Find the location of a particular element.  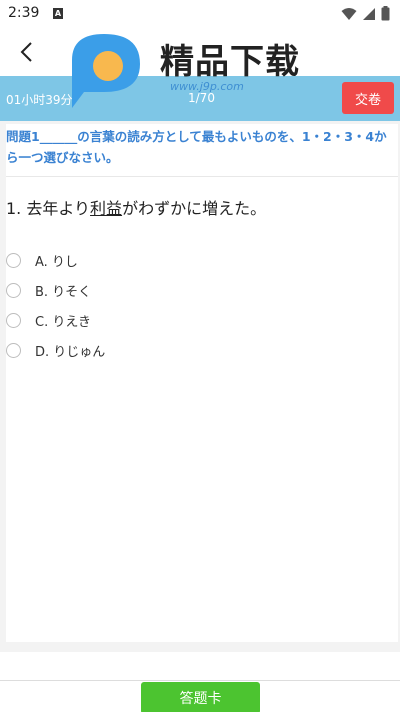

back-button is located at coordinates (26, 52).